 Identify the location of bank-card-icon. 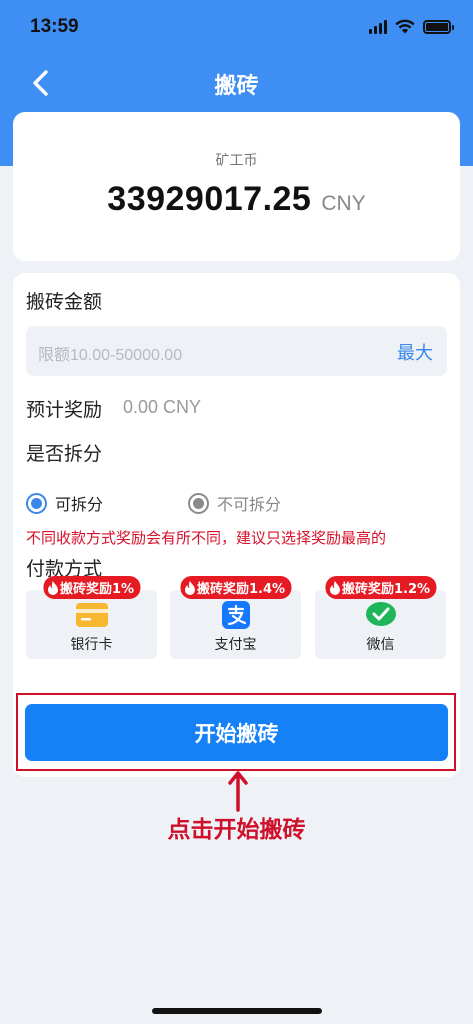
(92, 615).